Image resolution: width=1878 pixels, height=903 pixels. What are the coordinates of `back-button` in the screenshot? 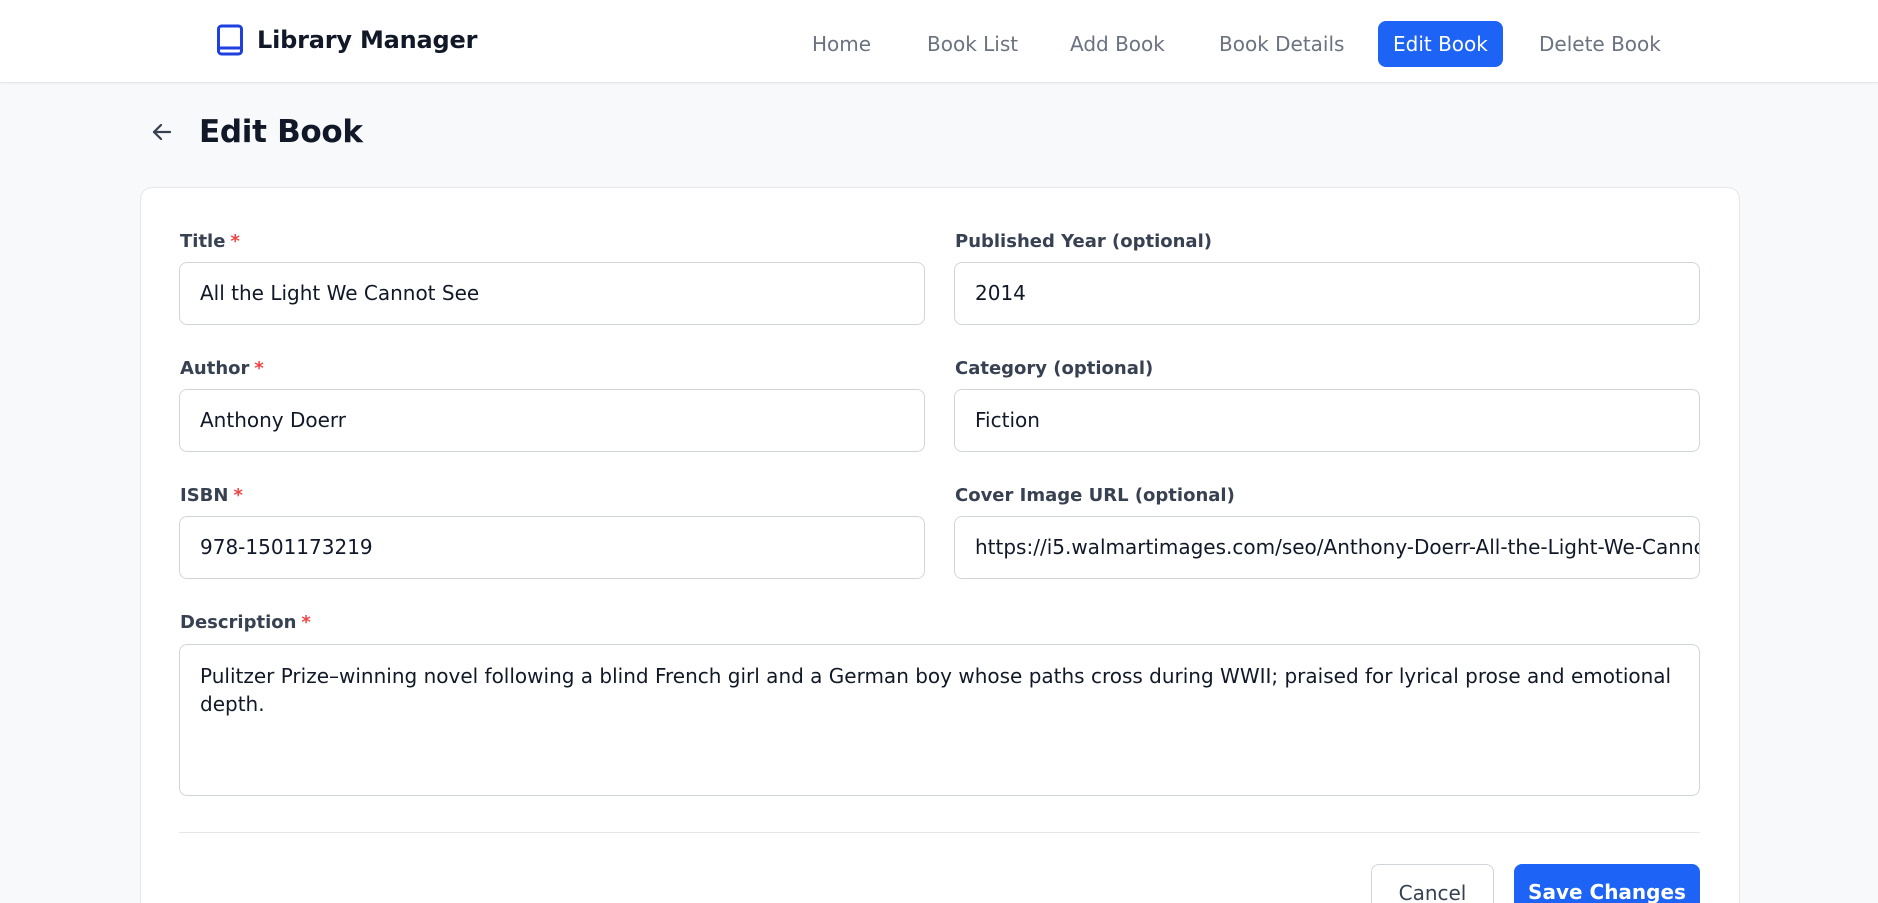 It's located at (162, 134).